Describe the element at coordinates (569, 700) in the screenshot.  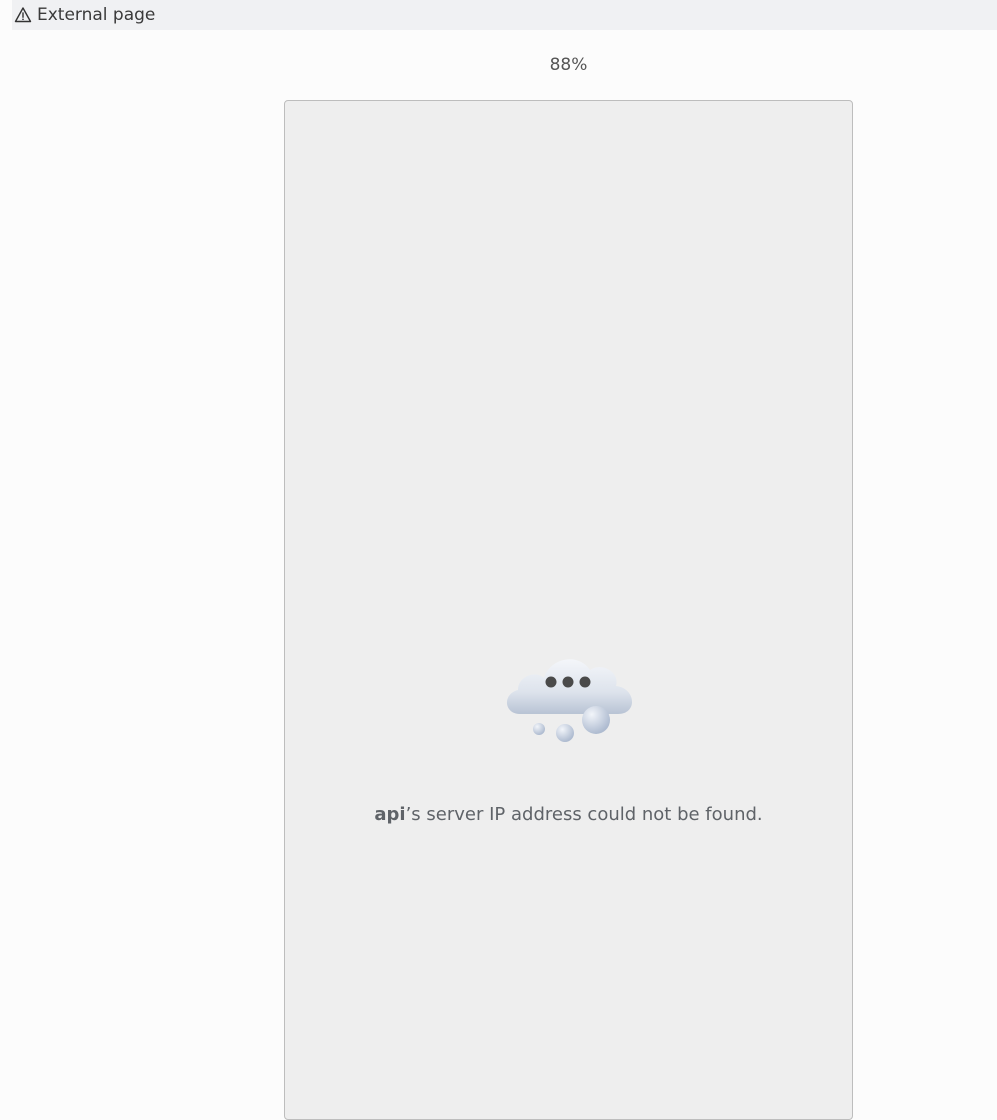
I see `cloud-dots-icon` at that location.